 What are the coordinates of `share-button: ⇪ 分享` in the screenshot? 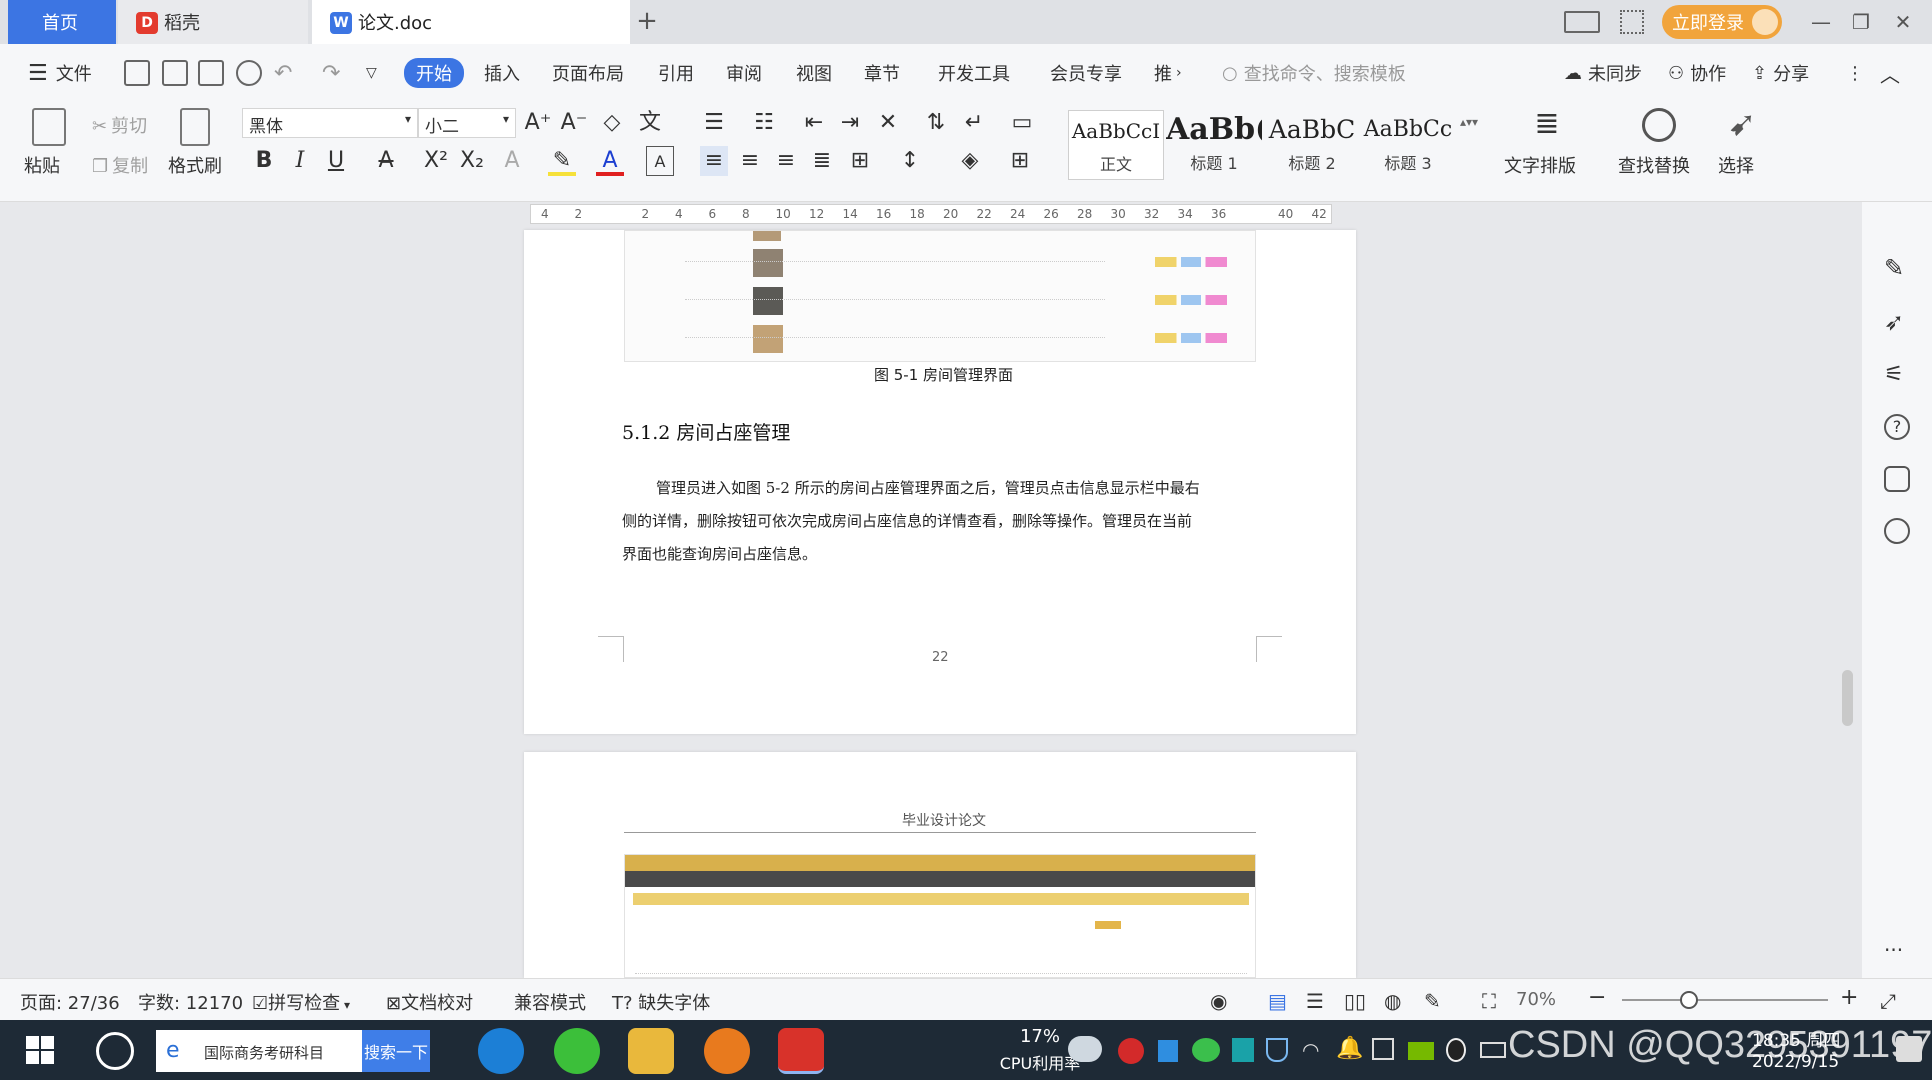 It's located at (1780, 73).